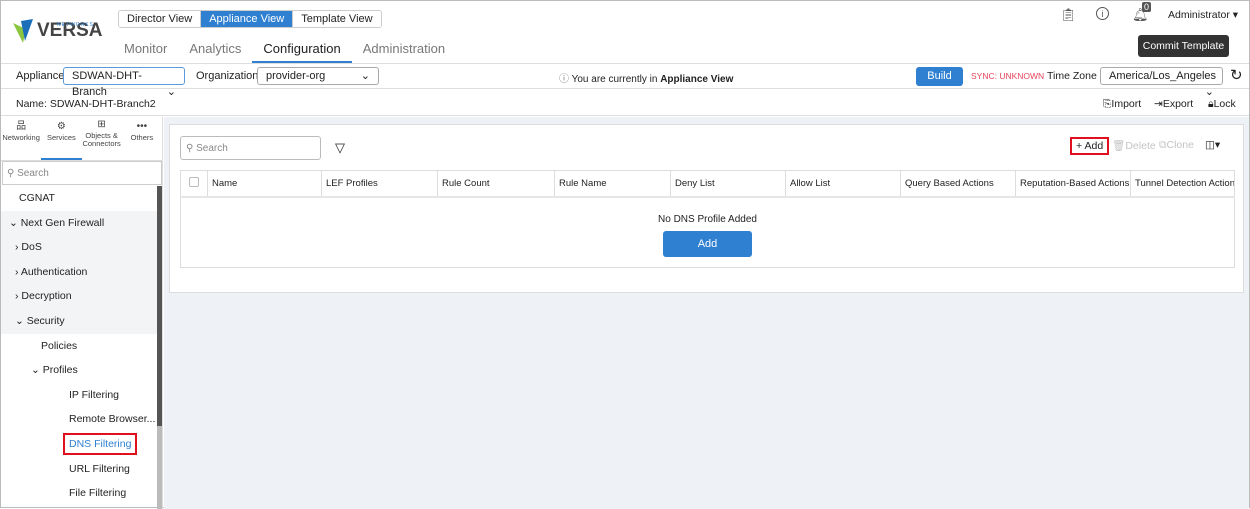  I want to click on filter-icon: ▽, so click(340, 148).